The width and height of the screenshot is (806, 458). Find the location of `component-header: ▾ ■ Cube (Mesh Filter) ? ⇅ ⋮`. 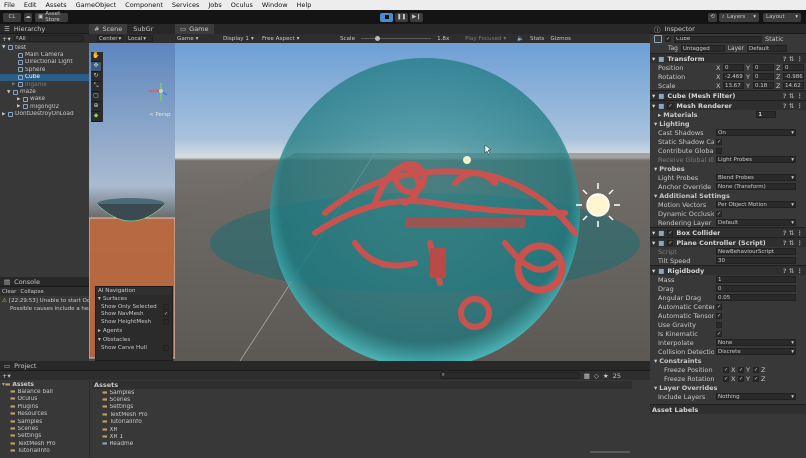

component-header: ▾ ■ Cube (Mesh Filter) ? ⇅ ⋮ is located at coordinates (728, 95).